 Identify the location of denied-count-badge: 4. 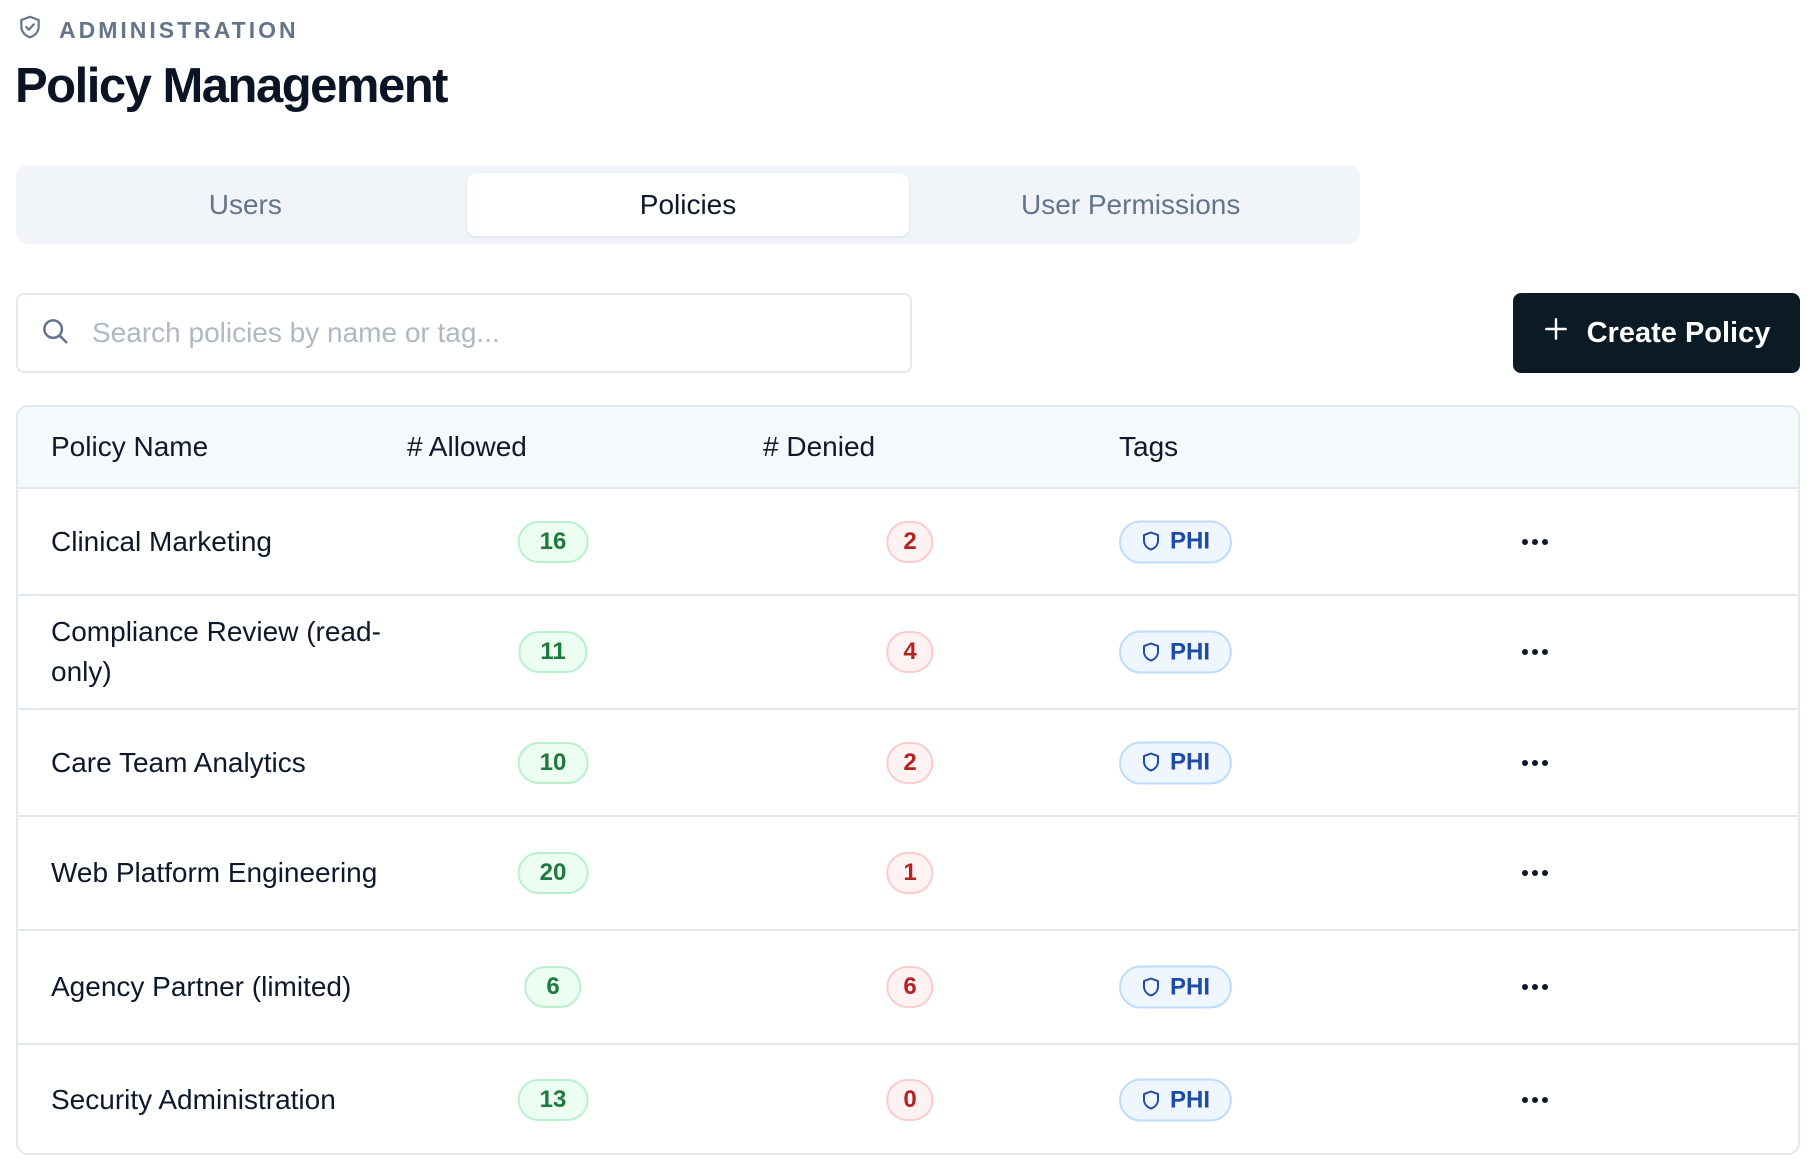
(910, 652).